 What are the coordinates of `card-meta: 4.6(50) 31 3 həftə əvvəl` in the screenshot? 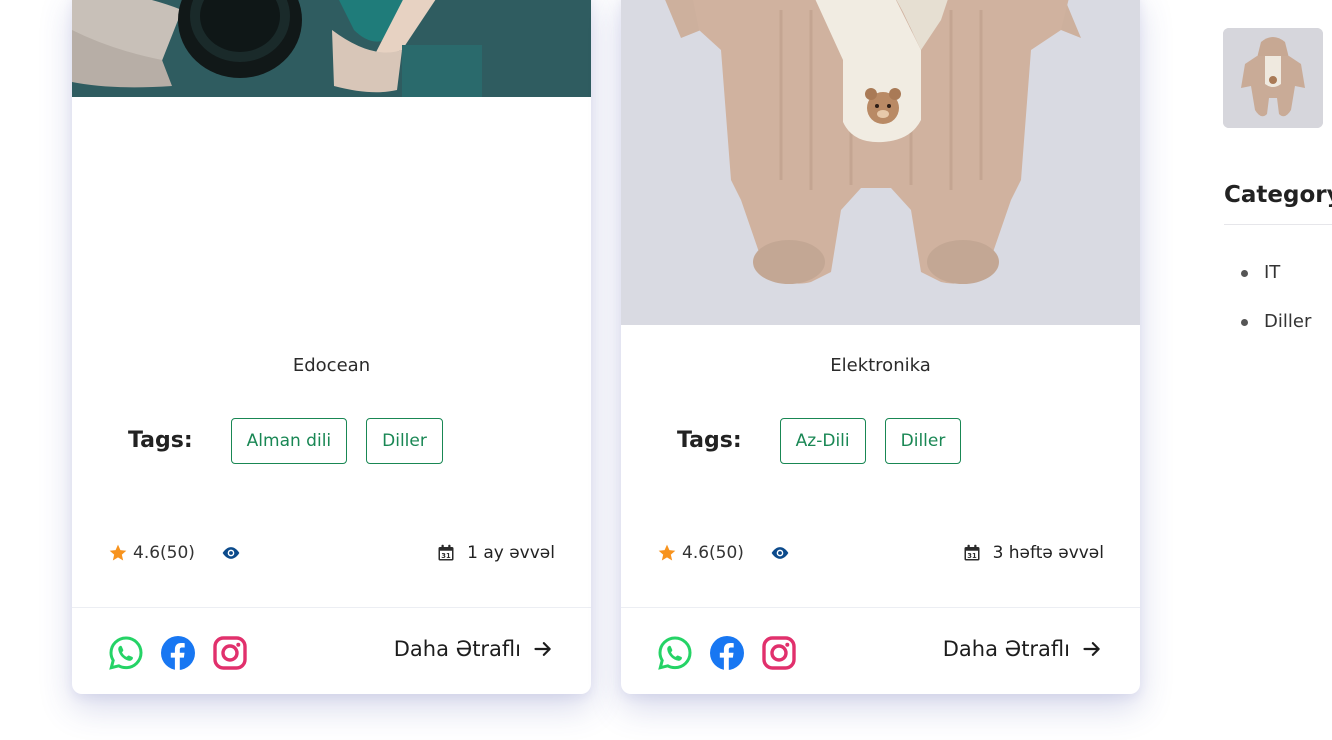 It's located at (880, 553).